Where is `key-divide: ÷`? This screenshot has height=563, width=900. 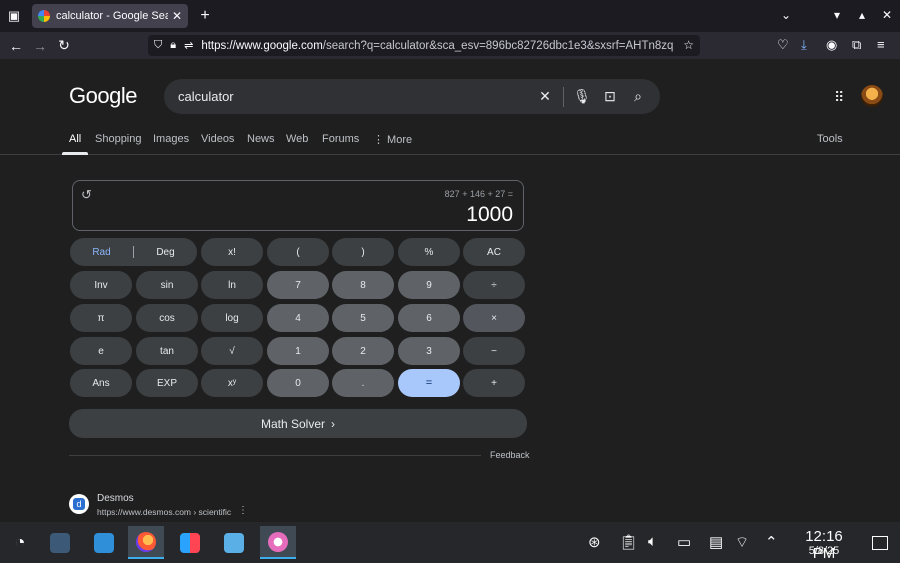 key-divide: ÷ is located at coordinates (494, 285).